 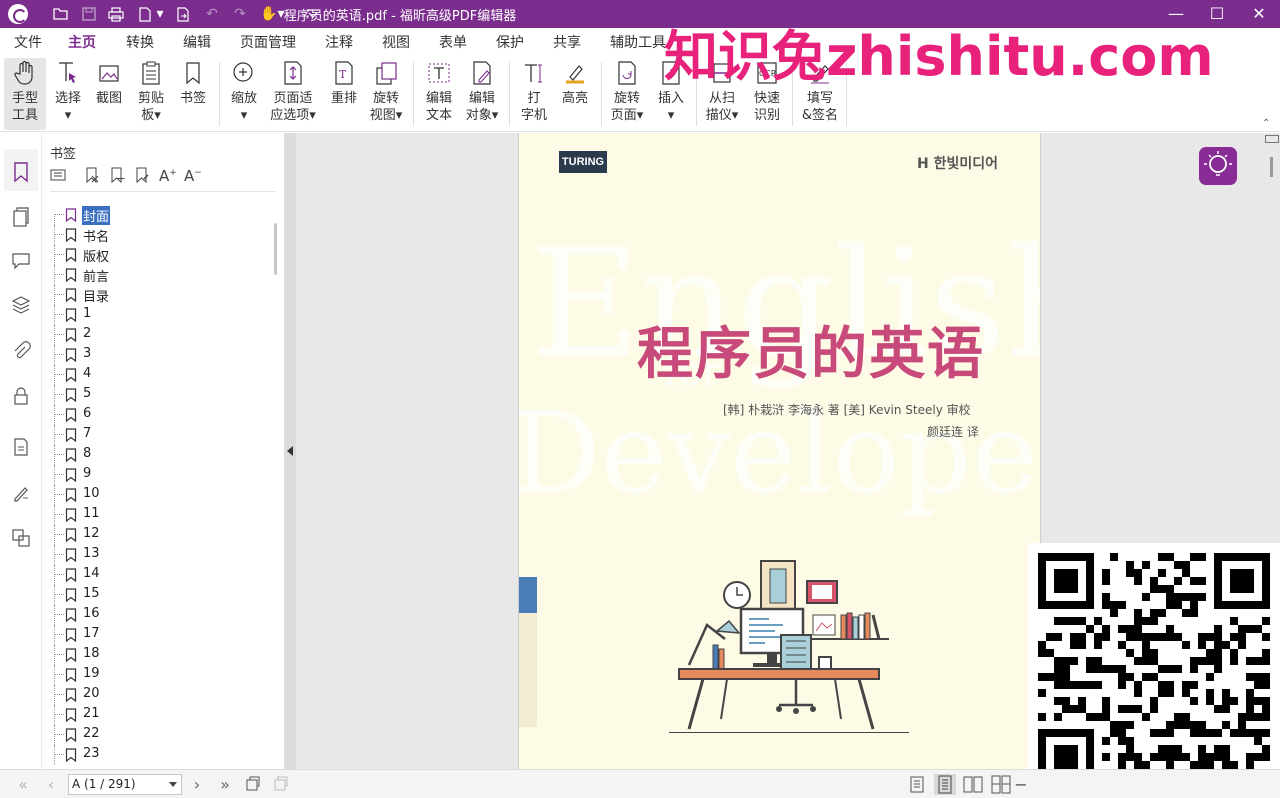 I want to click on bookmark-item: 10, so click(x=159, y=495).